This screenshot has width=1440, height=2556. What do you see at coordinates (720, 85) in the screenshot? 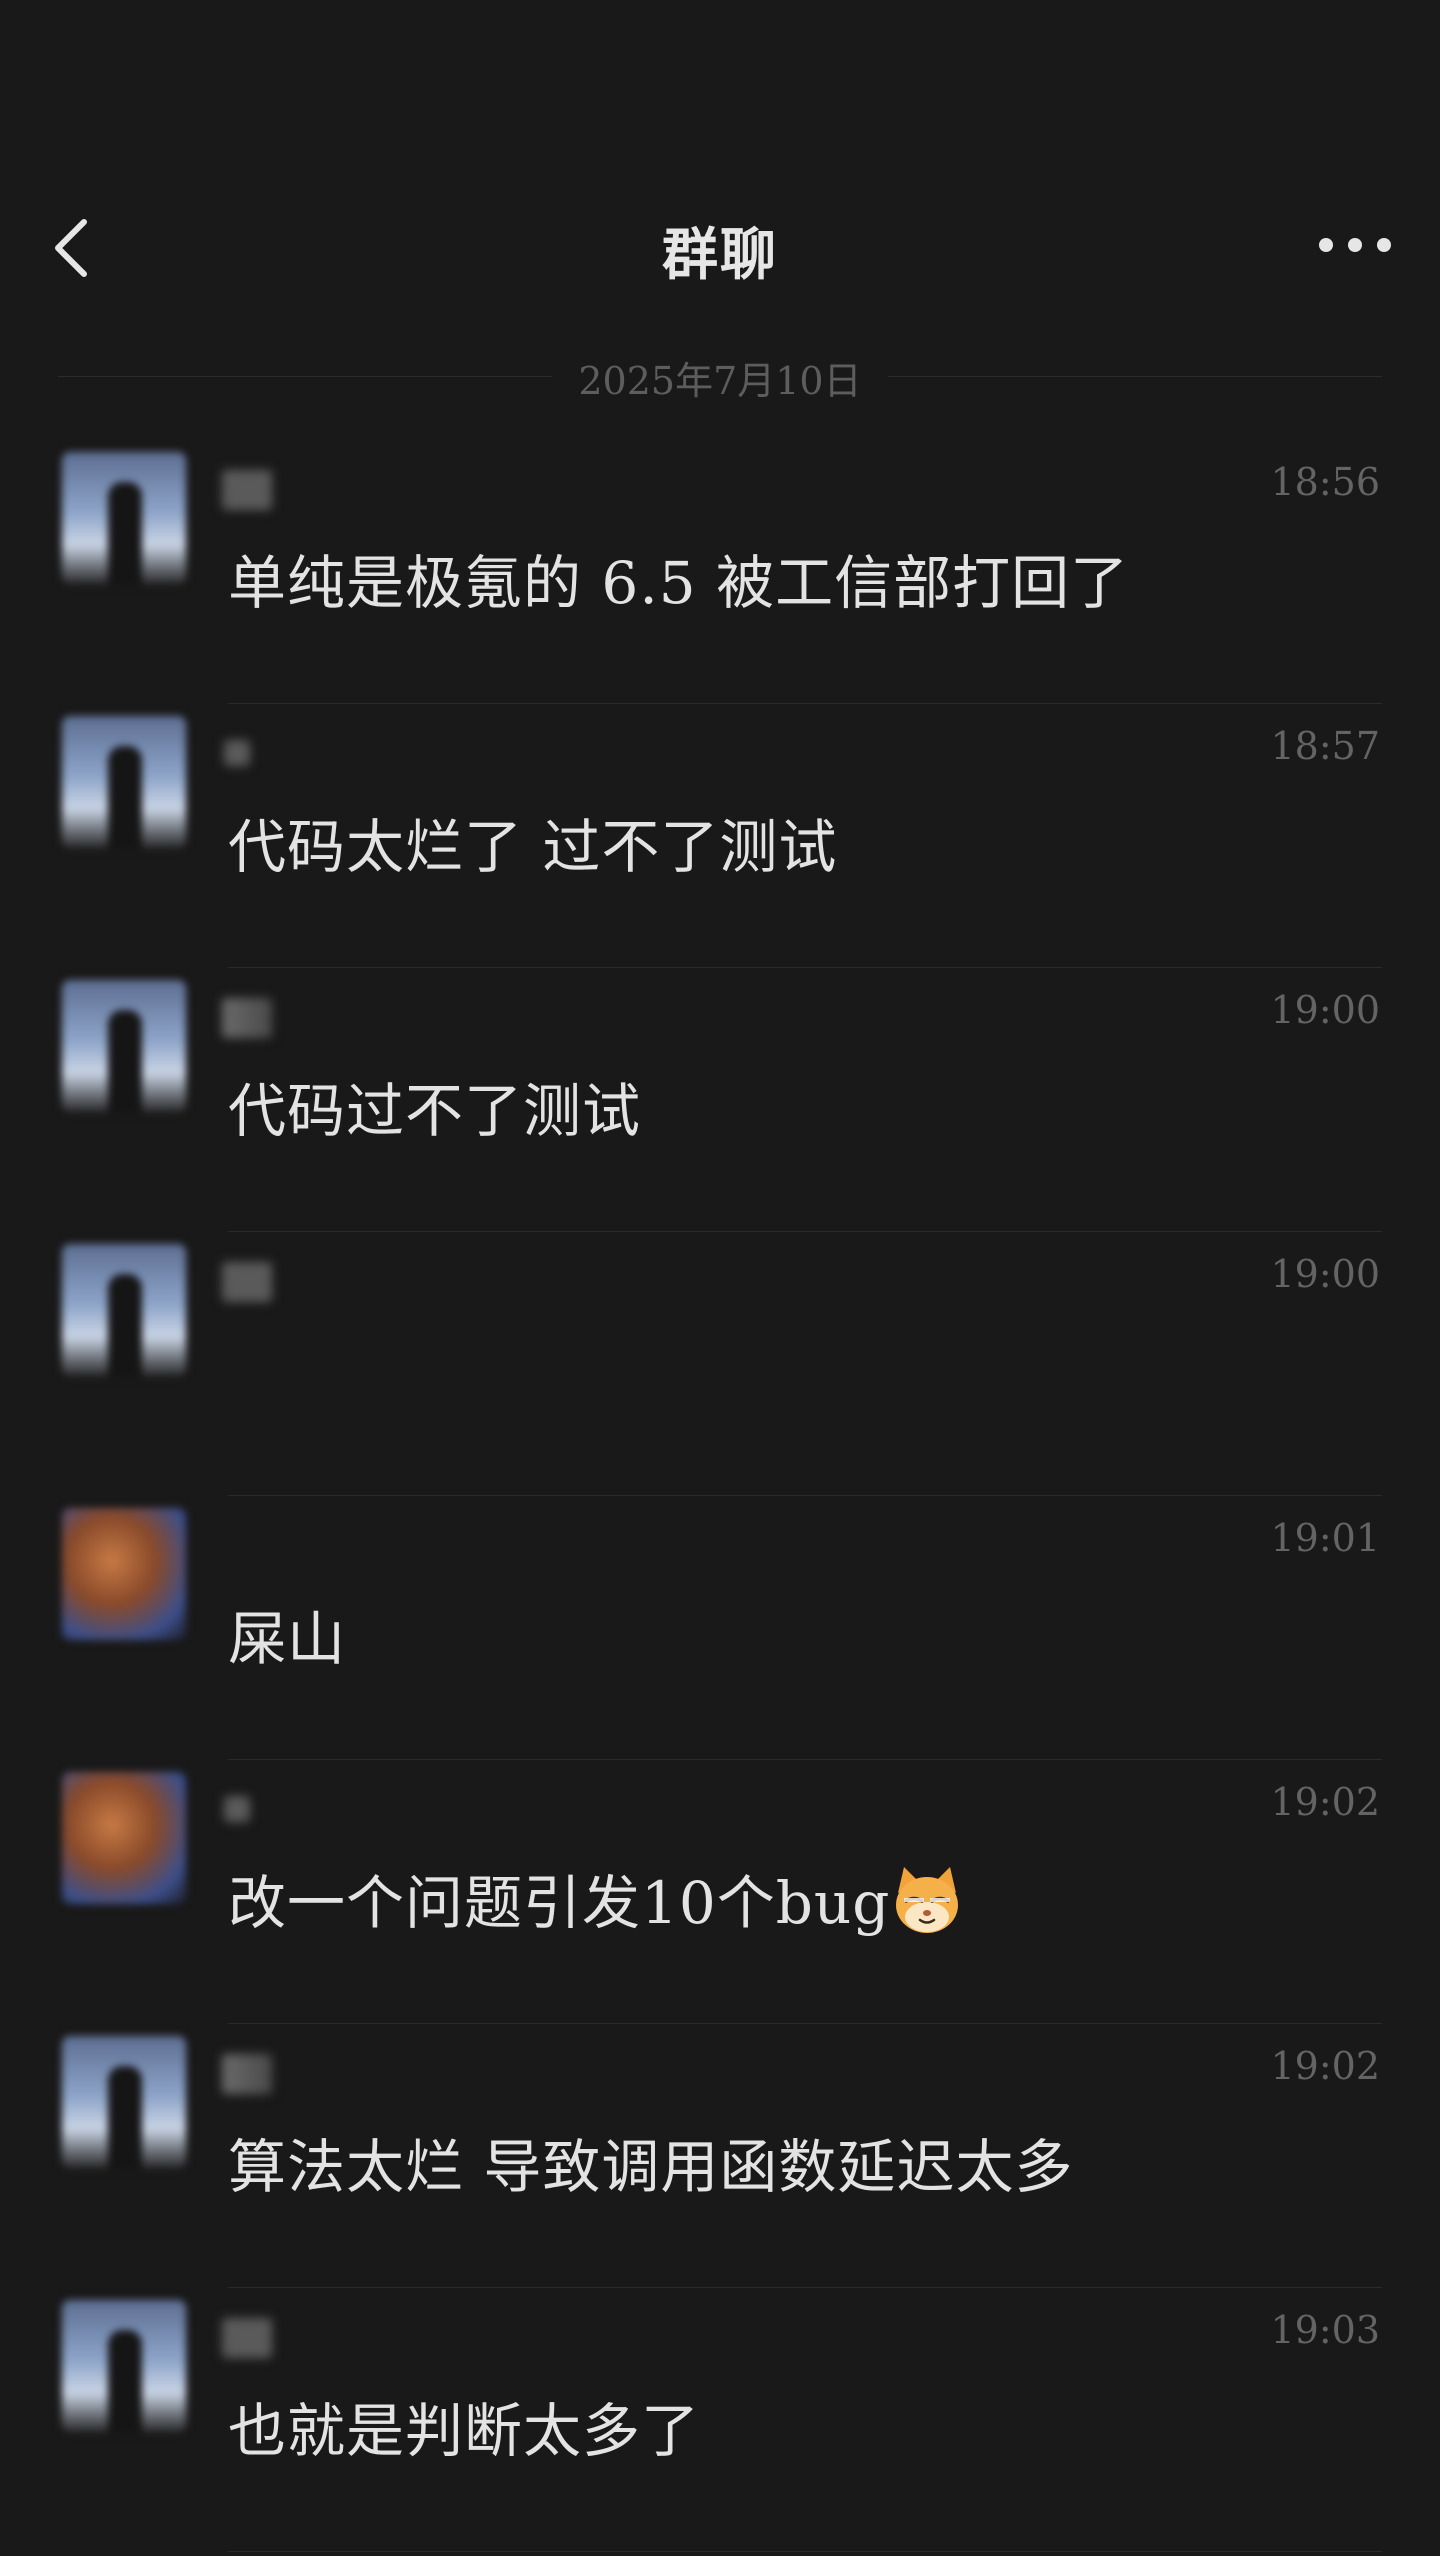
I see `status-bar-area` at bounding box center [720, 85].